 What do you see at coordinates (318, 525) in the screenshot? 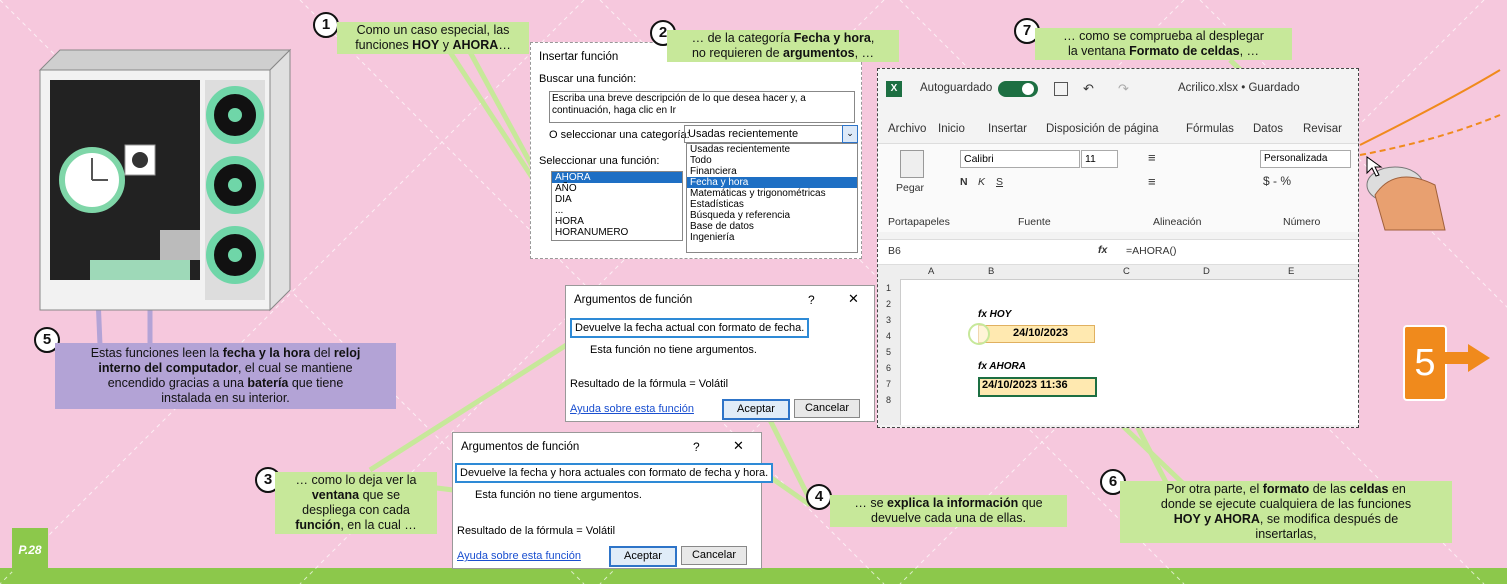
I see `callout-text: función` at bounding box center [318, 525].